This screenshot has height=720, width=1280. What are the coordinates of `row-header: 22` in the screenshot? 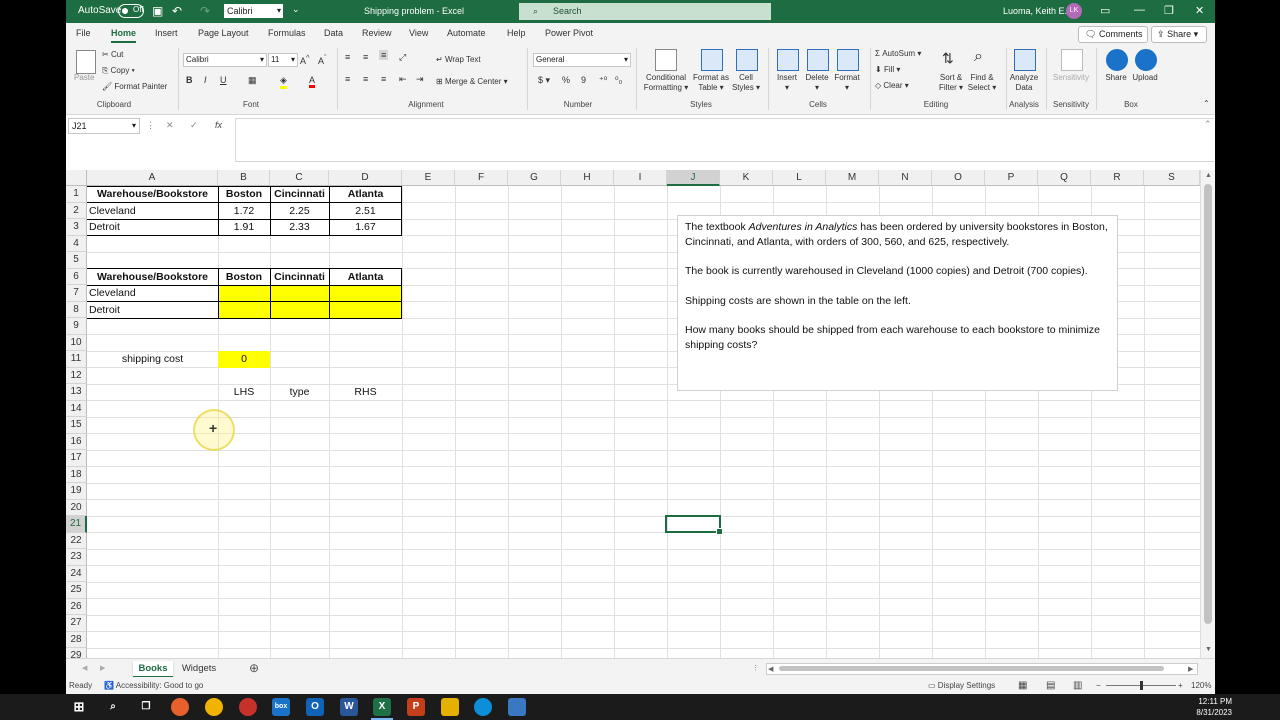 It's located at (76, 540).